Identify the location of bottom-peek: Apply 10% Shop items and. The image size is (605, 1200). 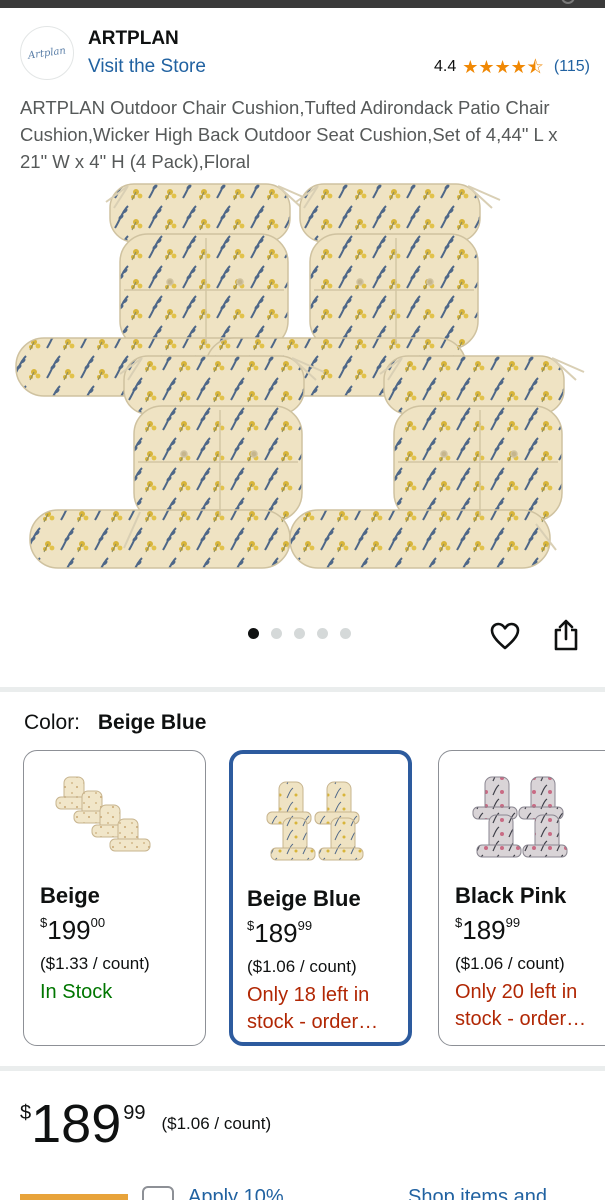
(302, 1193).